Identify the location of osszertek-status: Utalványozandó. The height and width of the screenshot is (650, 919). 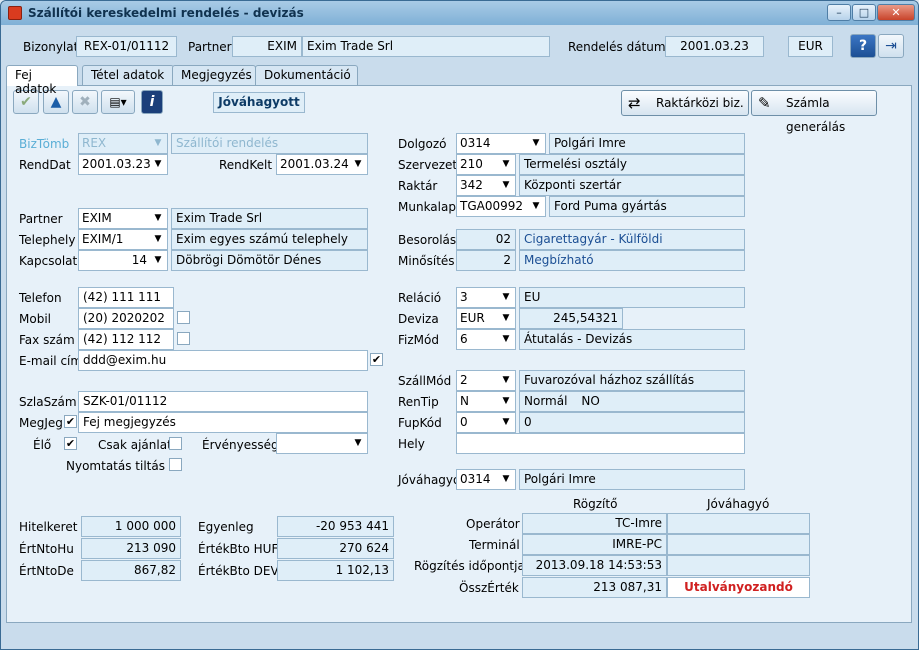
(738, 587).